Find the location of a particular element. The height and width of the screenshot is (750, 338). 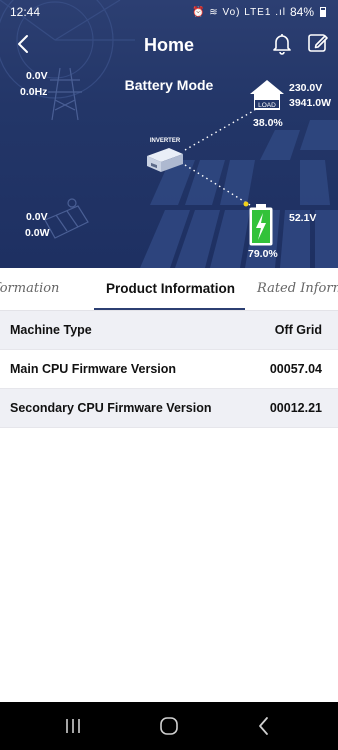

signal-icons: ⏰ ≋ Vo) LTE1 .ıl is located at coordinates (239, 12).